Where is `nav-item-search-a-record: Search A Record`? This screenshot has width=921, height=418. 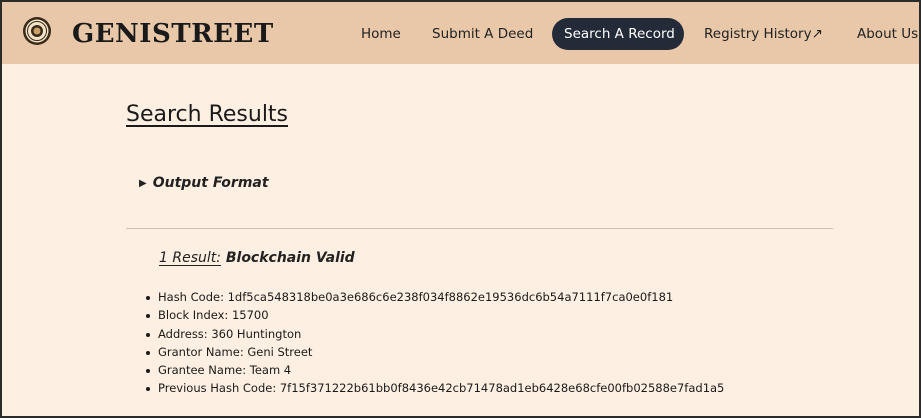
nav-item-search-a-record: Search A Record is located at coordinates (618, 34).